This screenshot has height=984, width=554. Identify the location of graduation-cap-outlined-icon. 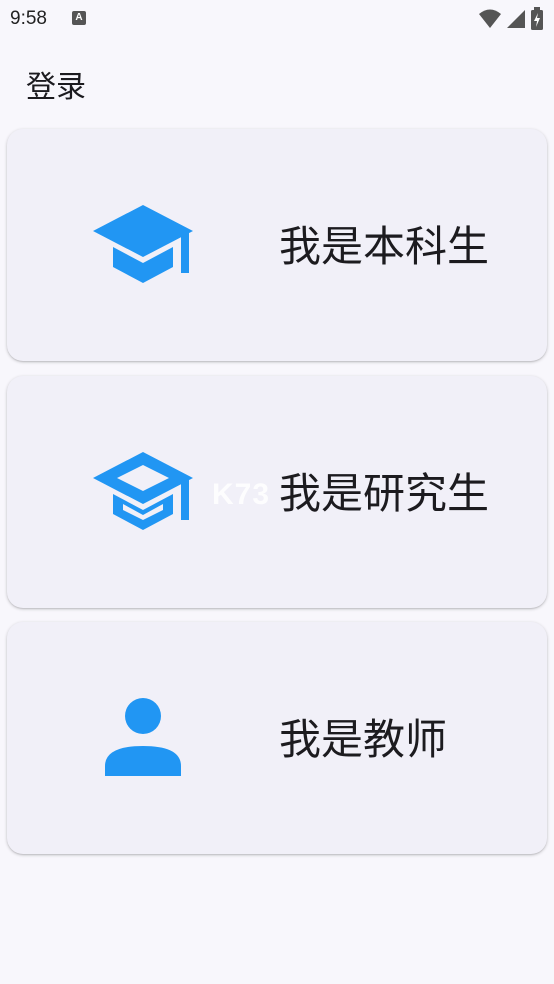
(143, 491).